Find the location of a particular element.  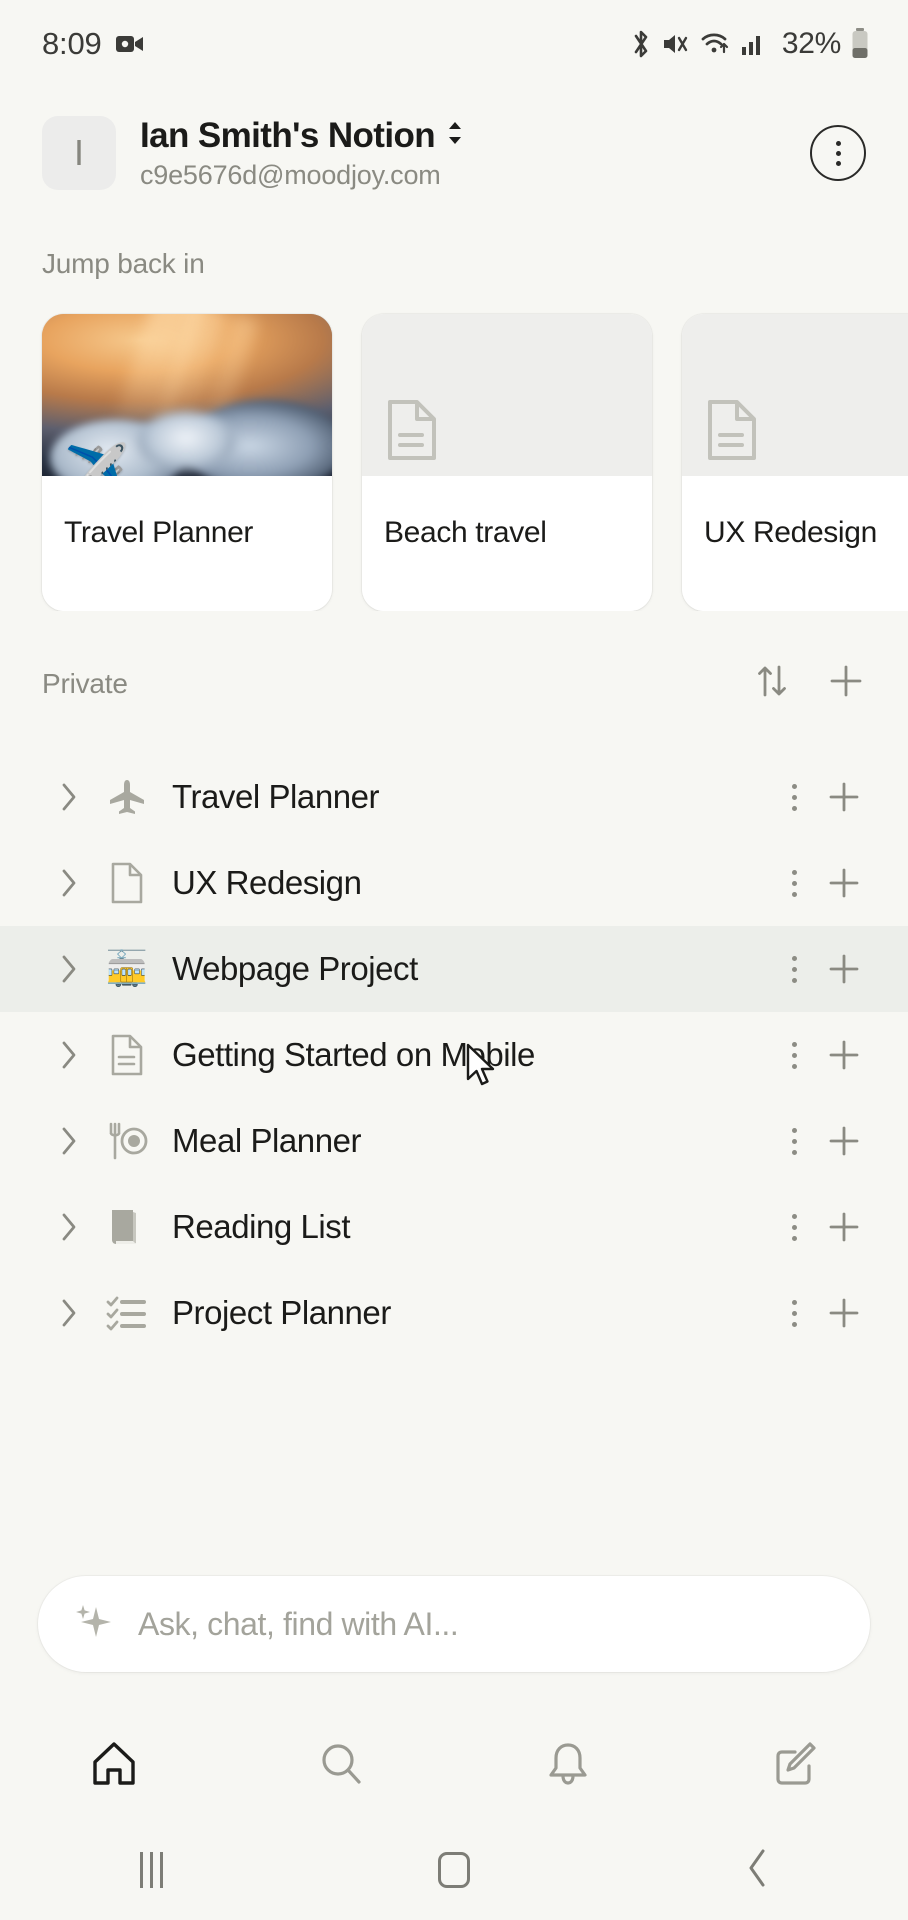

android-recents-button is located at coordinates (151, 1870).